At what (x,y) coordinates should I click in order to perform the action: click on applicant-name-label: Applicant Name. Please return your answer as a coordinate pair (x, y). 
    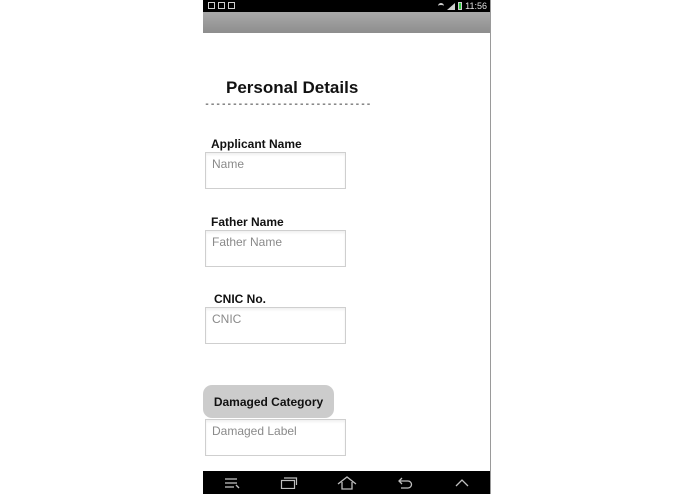
    Looking at the image, I should click on (256, 144).